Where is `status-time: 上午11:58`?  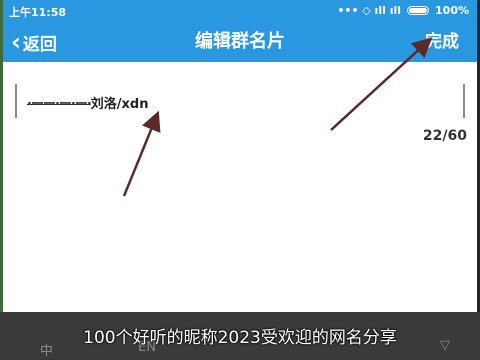
status-time: 上午11:58 is located at coordinates (38, 12).